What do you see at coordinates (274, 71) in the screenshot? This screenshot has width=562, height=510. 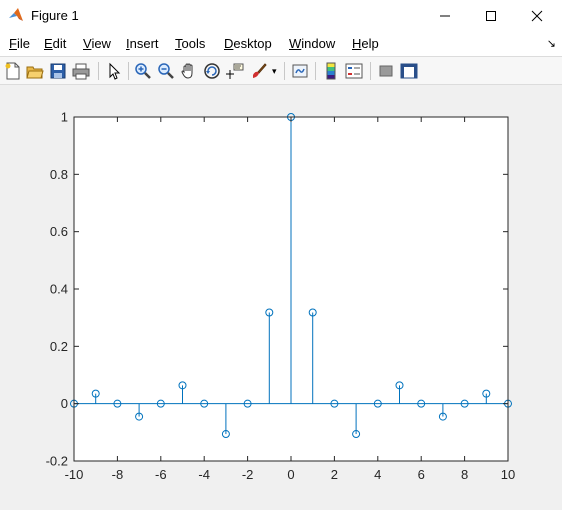 I see `brush-dropdown-arrow-icon: ▾` at bounding box center [274, 71].